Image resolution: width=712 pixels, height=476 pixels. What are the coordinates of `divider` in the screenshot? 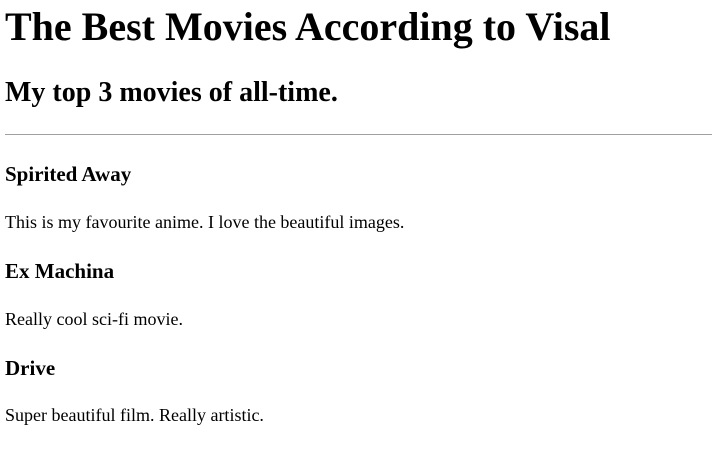 It's located at (358, 134).